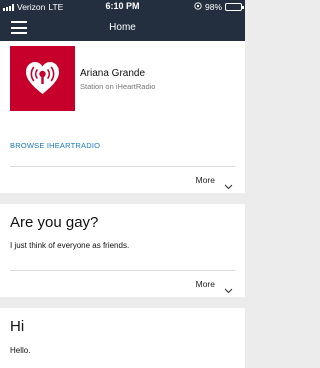 The height and width of the screenshot is (368, 320). Describe the element at coordinates (55, 145) in the screenshot. I see `browse-iheartradio-link: BROWSE IHEARTRADIO` at that location.